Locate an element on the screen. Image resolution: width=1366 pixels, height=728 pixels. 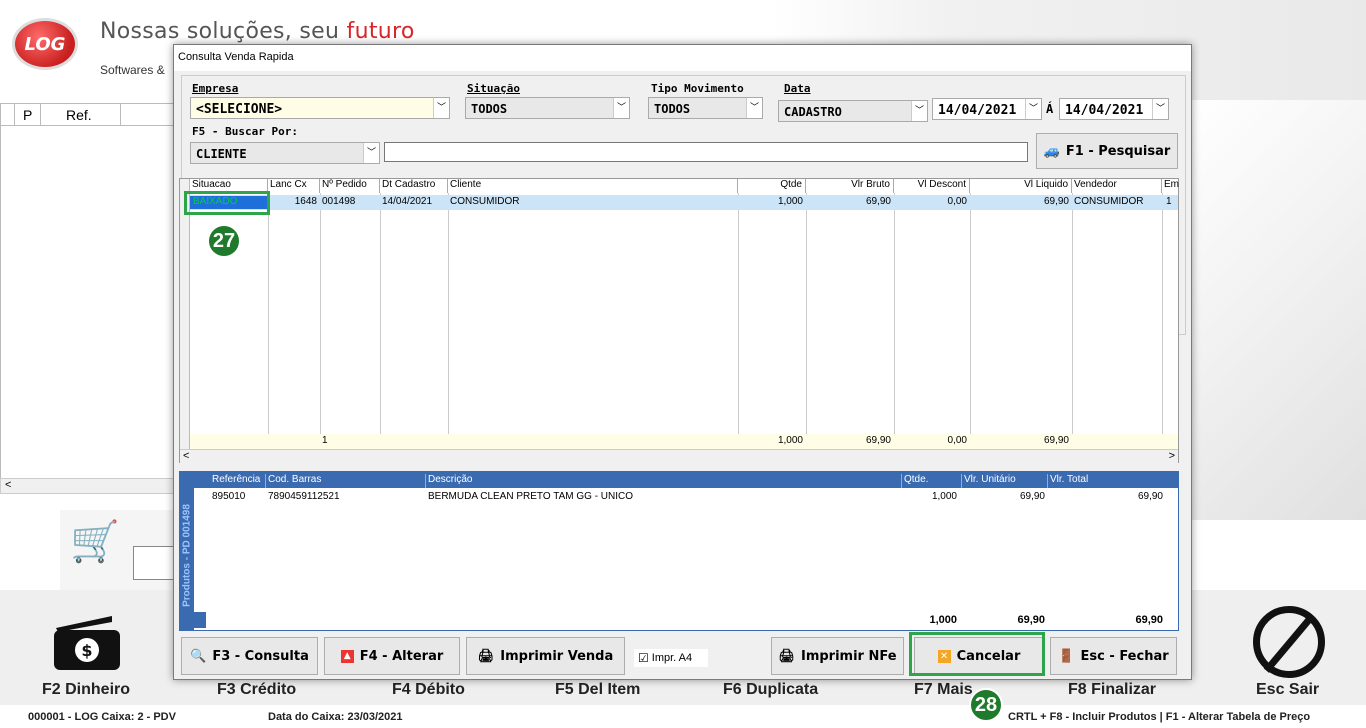
col-dt-cadastro: Dt Cadastro is located at coordinates (414, 186).